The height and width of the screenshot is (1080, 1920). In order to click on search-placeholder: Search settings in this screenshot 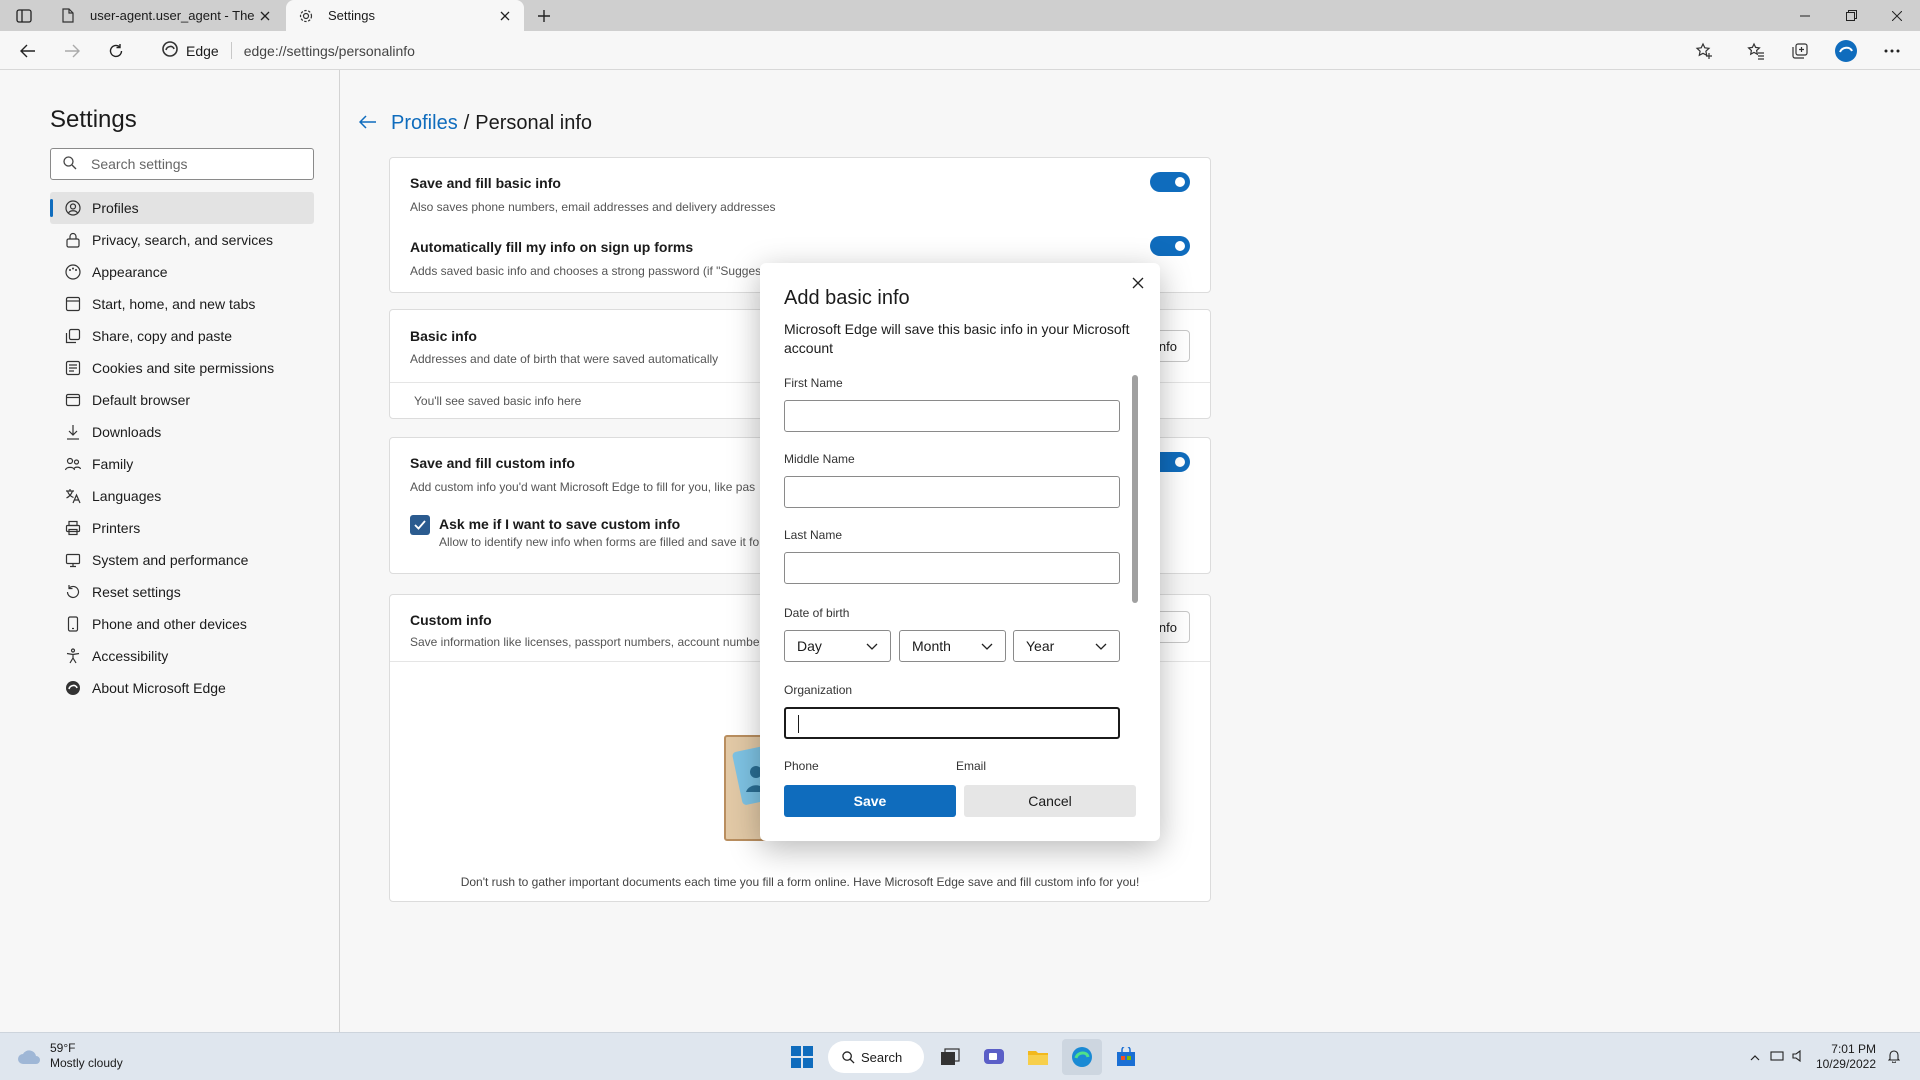, I will do `click(139, 164)`.